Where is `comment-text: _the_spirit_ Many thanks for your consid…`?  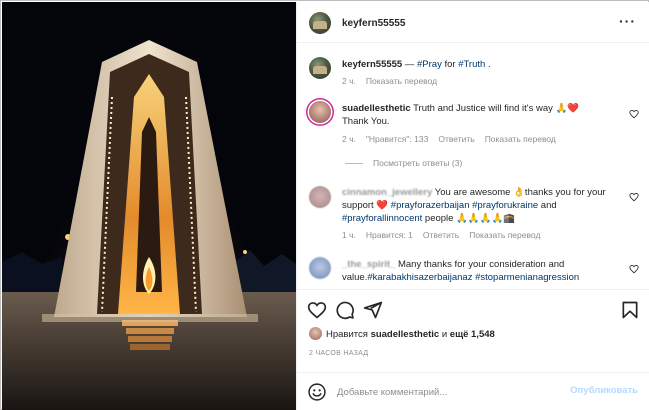
comment-text: _the_spirit_ Many thanks for your consid… is located at coordinates (461, 271).